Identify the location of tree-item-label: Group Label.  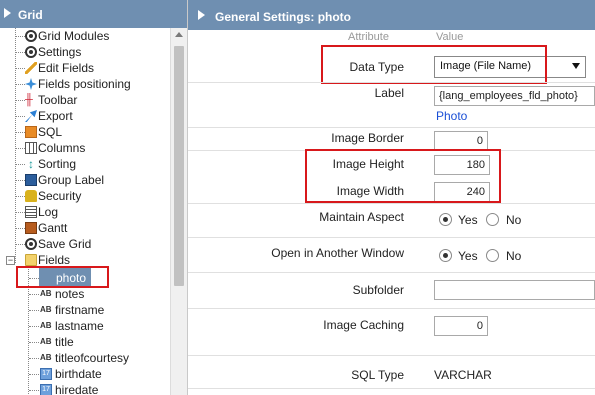
(71, 180).